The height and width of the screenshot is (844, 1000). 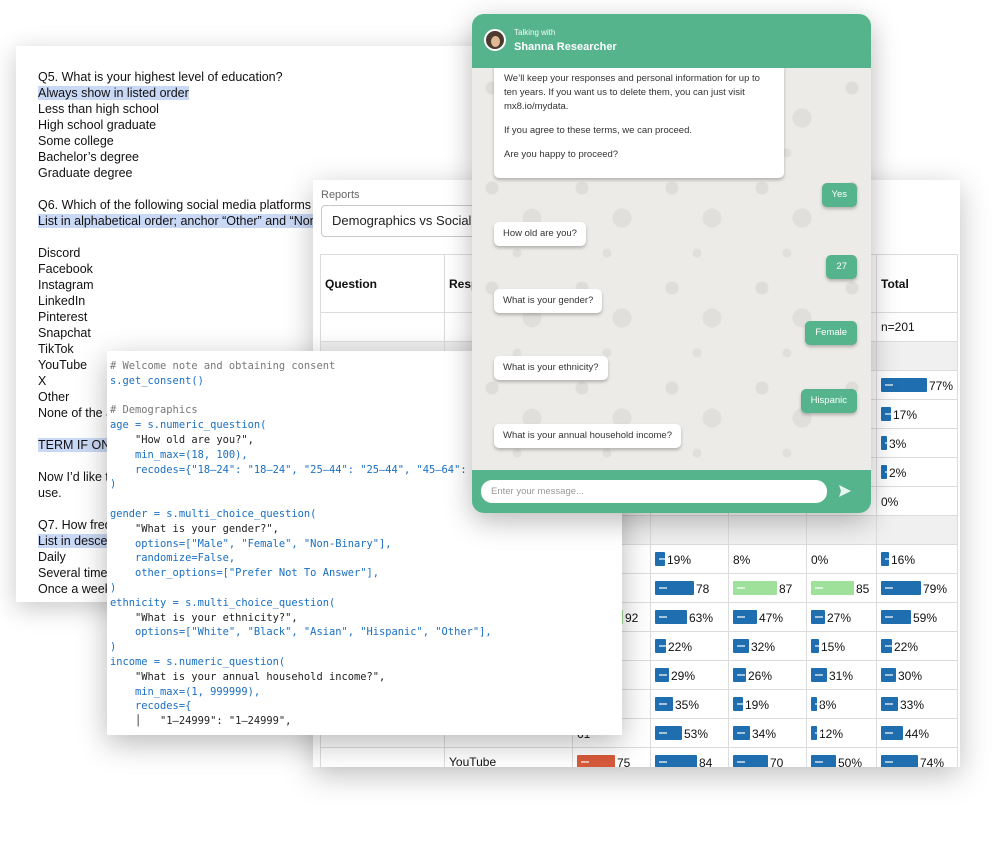 I want to click on instruction-highlight: List in descen, so click(x=76, y=541).